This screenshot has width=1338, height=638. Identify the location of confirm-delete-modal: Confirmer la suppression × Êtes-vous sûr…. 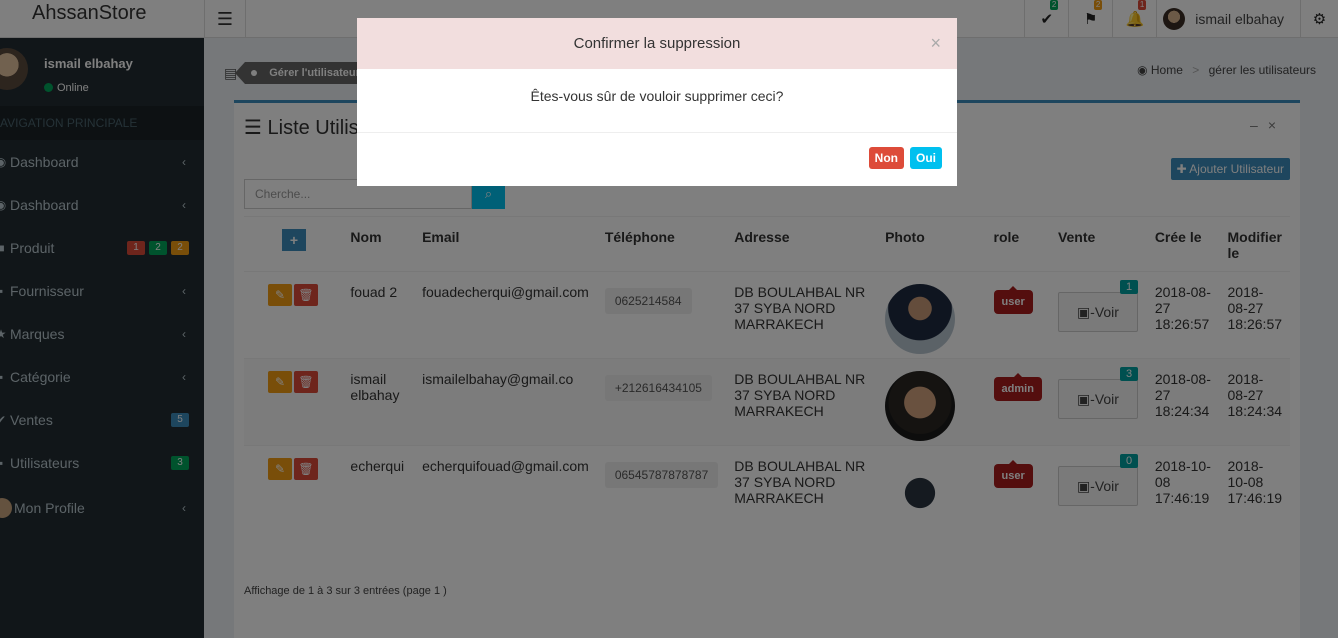
(657, 102).